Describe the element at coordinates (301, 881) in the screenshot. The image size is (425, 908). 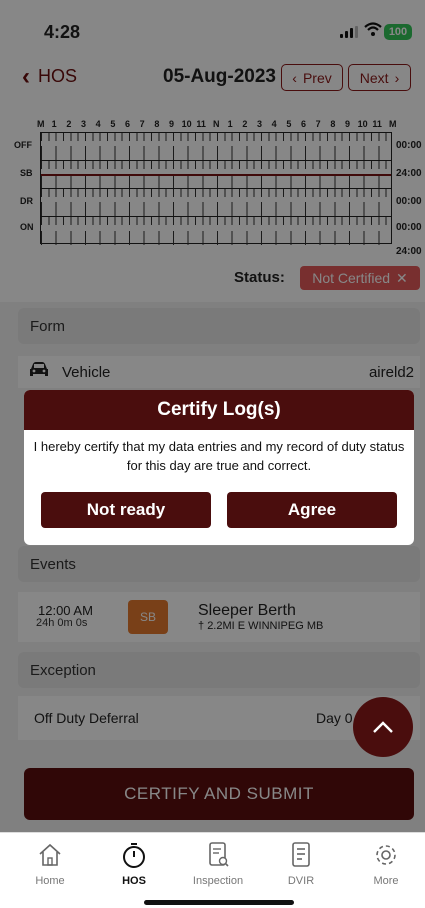
I see `tab-label-dvir: DVIR` at that location.